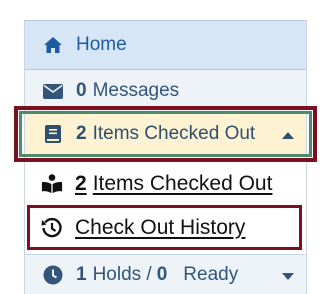  I want to click on reader-icon, so click(52, 184).